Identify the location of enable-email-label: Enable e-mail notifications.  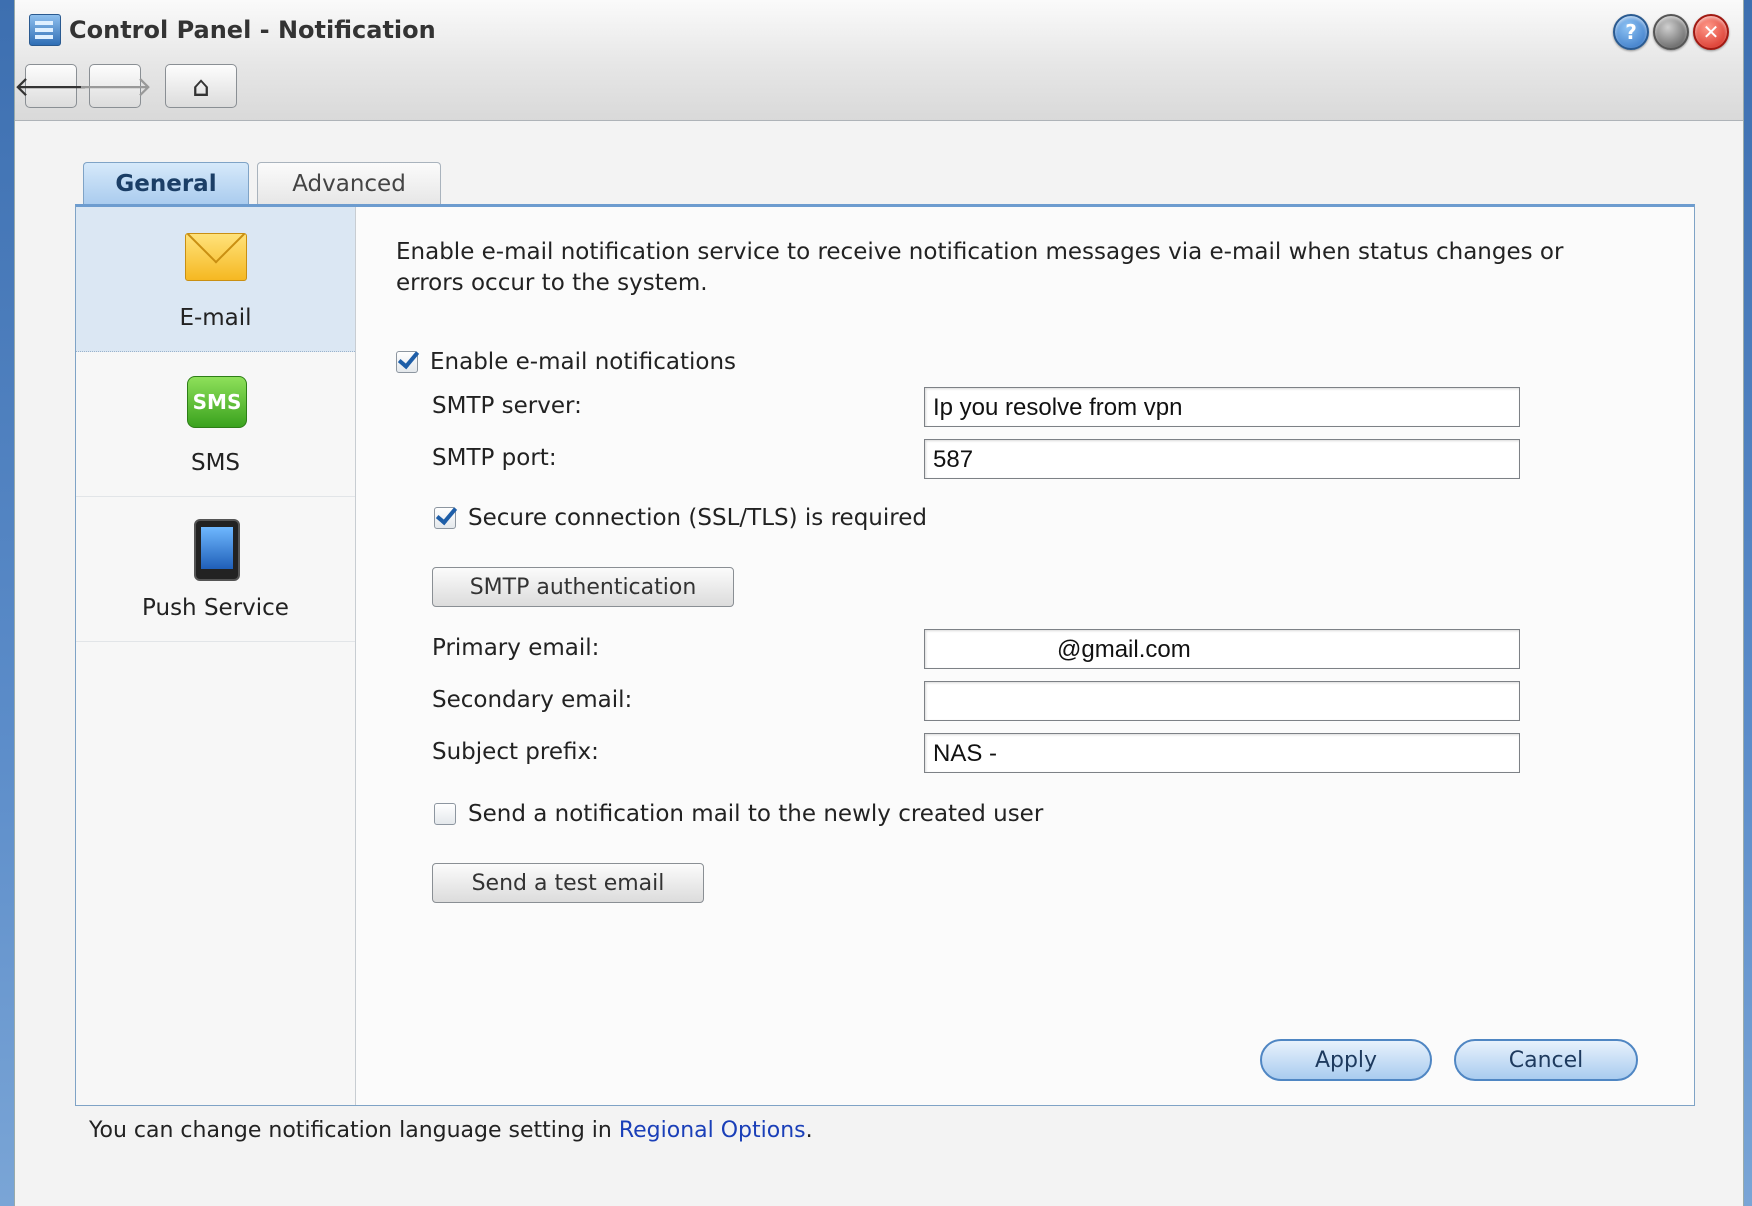
(583, 362).